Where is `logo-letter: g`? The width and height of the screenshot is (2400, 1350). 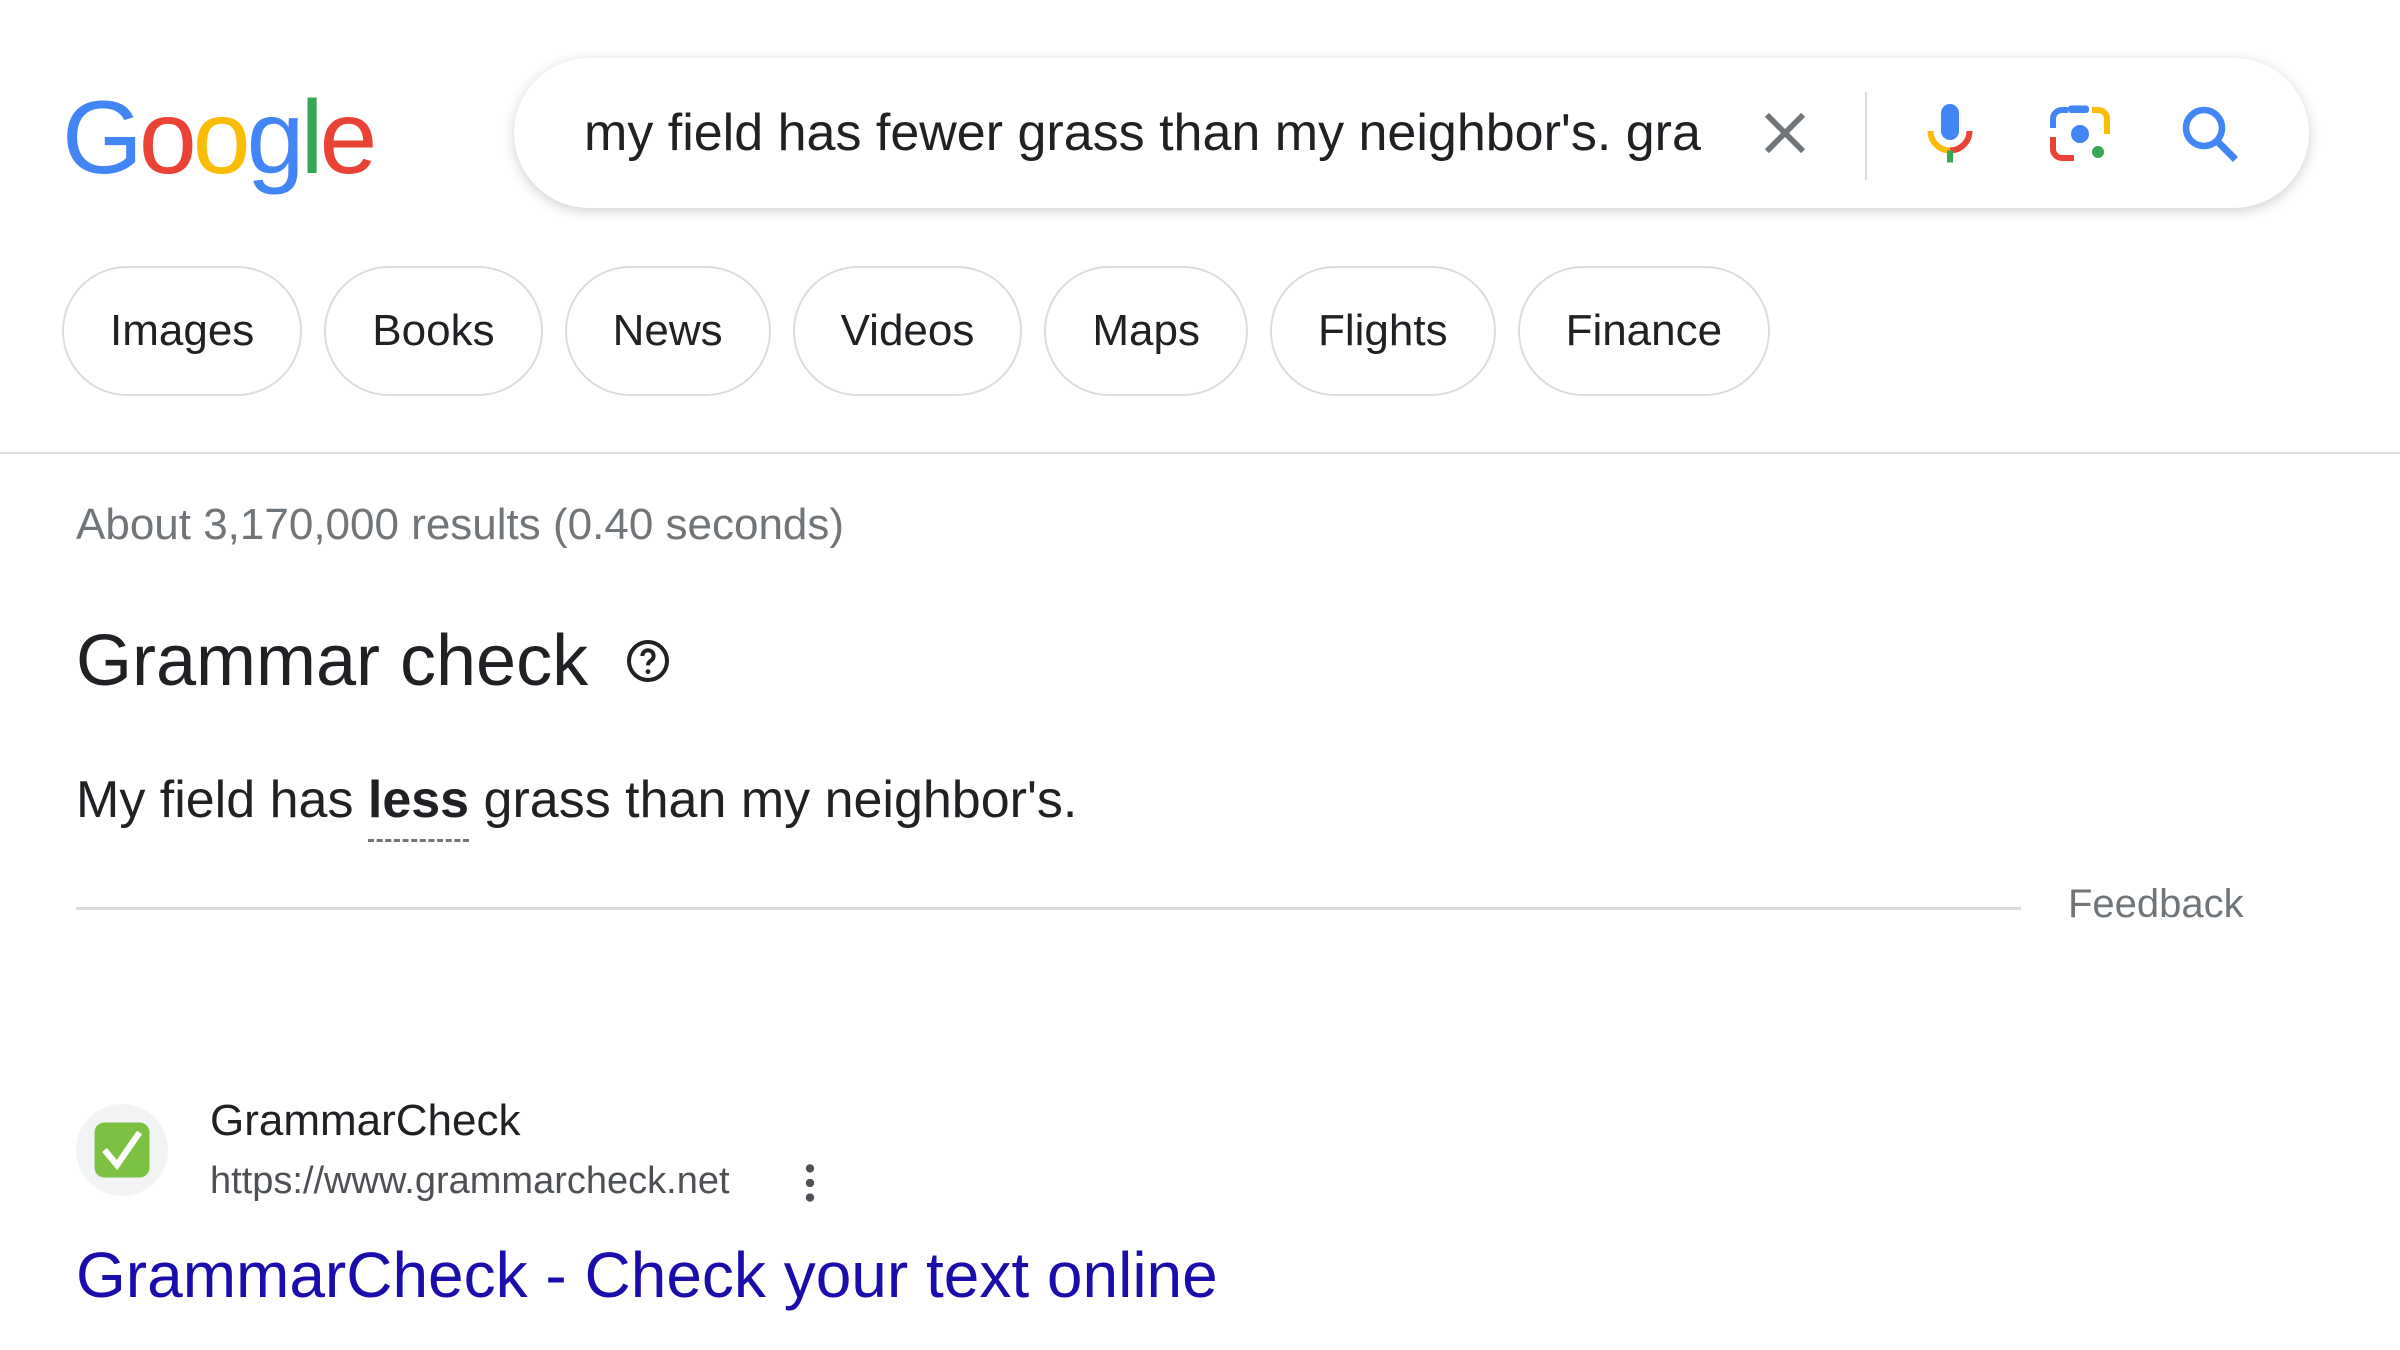
logo-letter: g is located at coordinates (275, 138).